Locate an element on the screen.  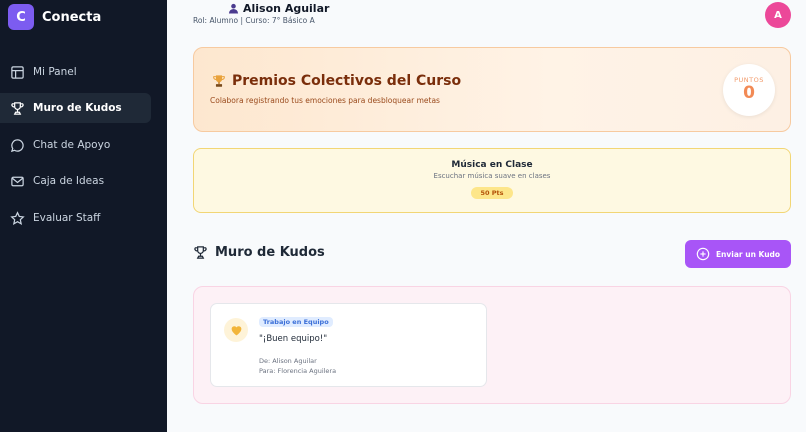
brand-logo: C is located at coordinates (21, 17).